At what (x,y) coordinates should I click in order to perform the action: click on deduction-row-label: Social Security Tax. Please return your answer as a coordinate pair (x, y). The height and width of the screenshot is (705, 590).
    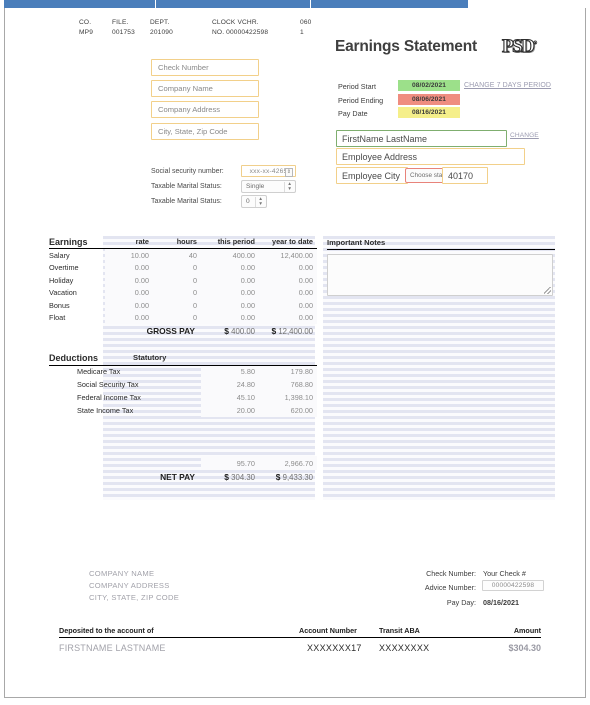
    Looking at the image, I should click on (108, 384).